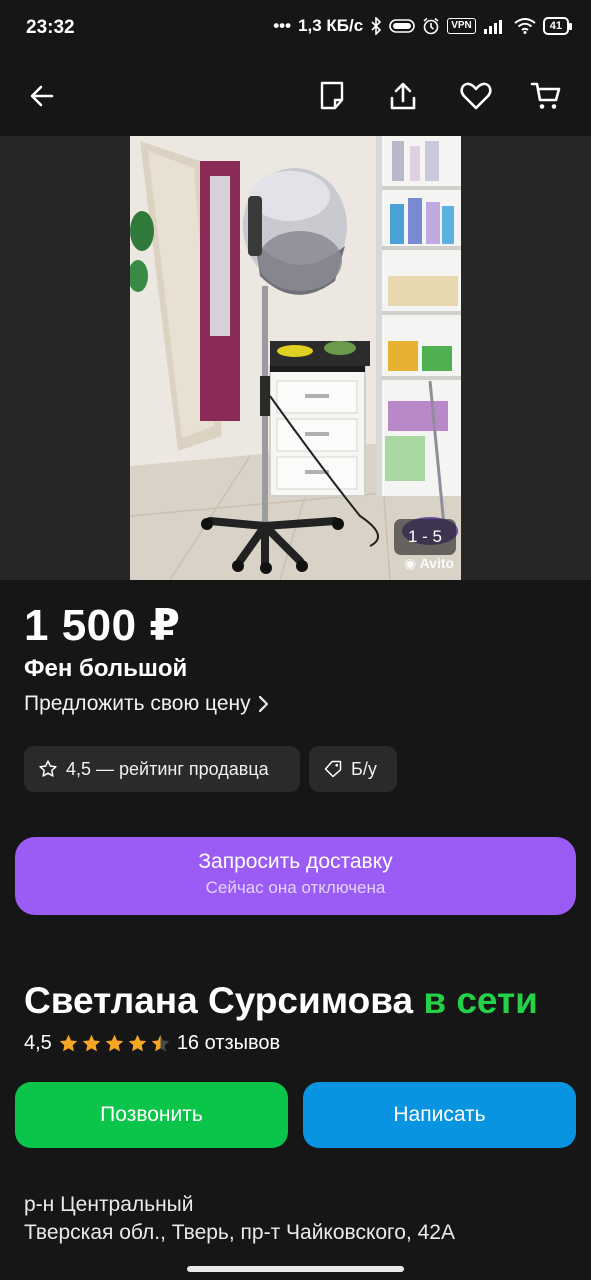 The image size is (591, 1280). Describe the element at coordinates (295, 861) in the screenshot. I see `delivery-label: Запросить доставку` at that location.